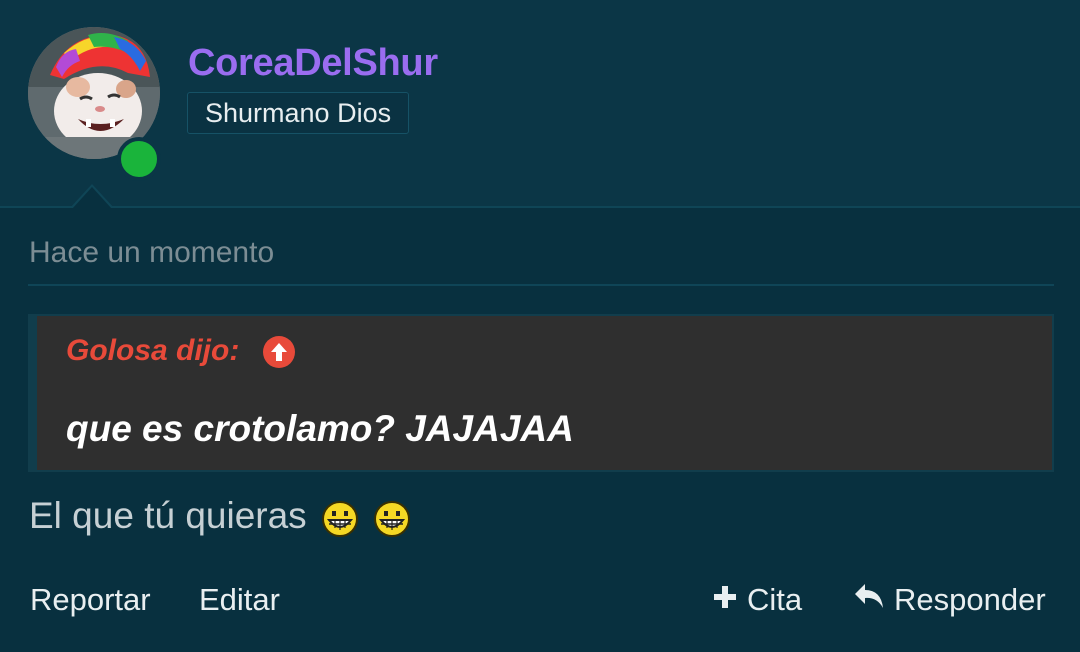 The width and height of the screenshot is (1080, 652). Describe the element at coordinates (151, 253) in the screenshot. I see `post-timestamp: Hace un momento` at that location.